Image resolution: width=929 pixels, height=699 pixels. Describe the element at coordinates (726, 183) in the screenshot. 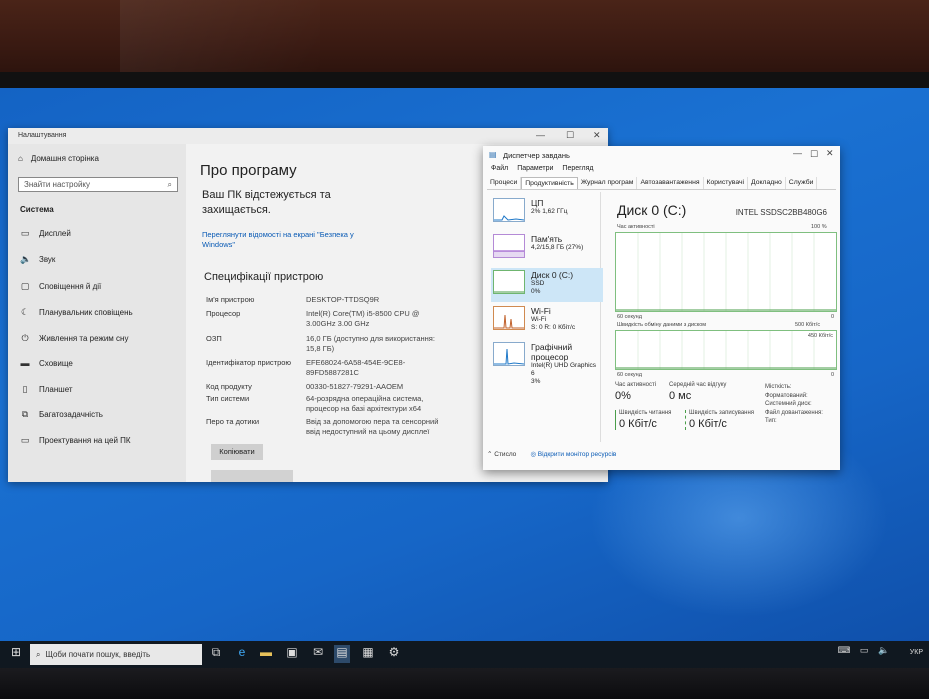

I see `tab-users: Користувачі` at that location.